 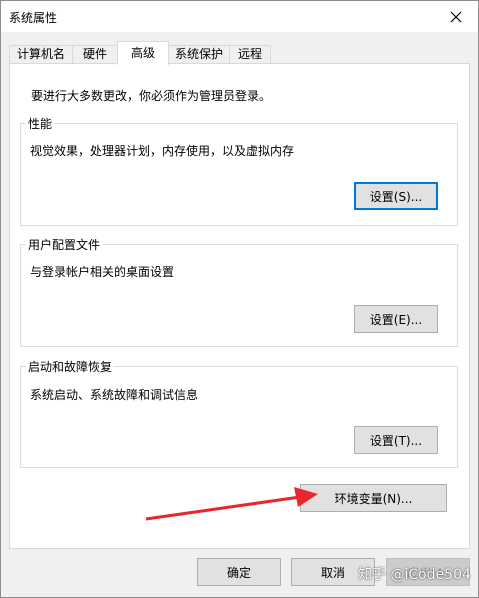 I want to click on user-profiles-group-title: 用户配置文件, so click(x=64, y=244).